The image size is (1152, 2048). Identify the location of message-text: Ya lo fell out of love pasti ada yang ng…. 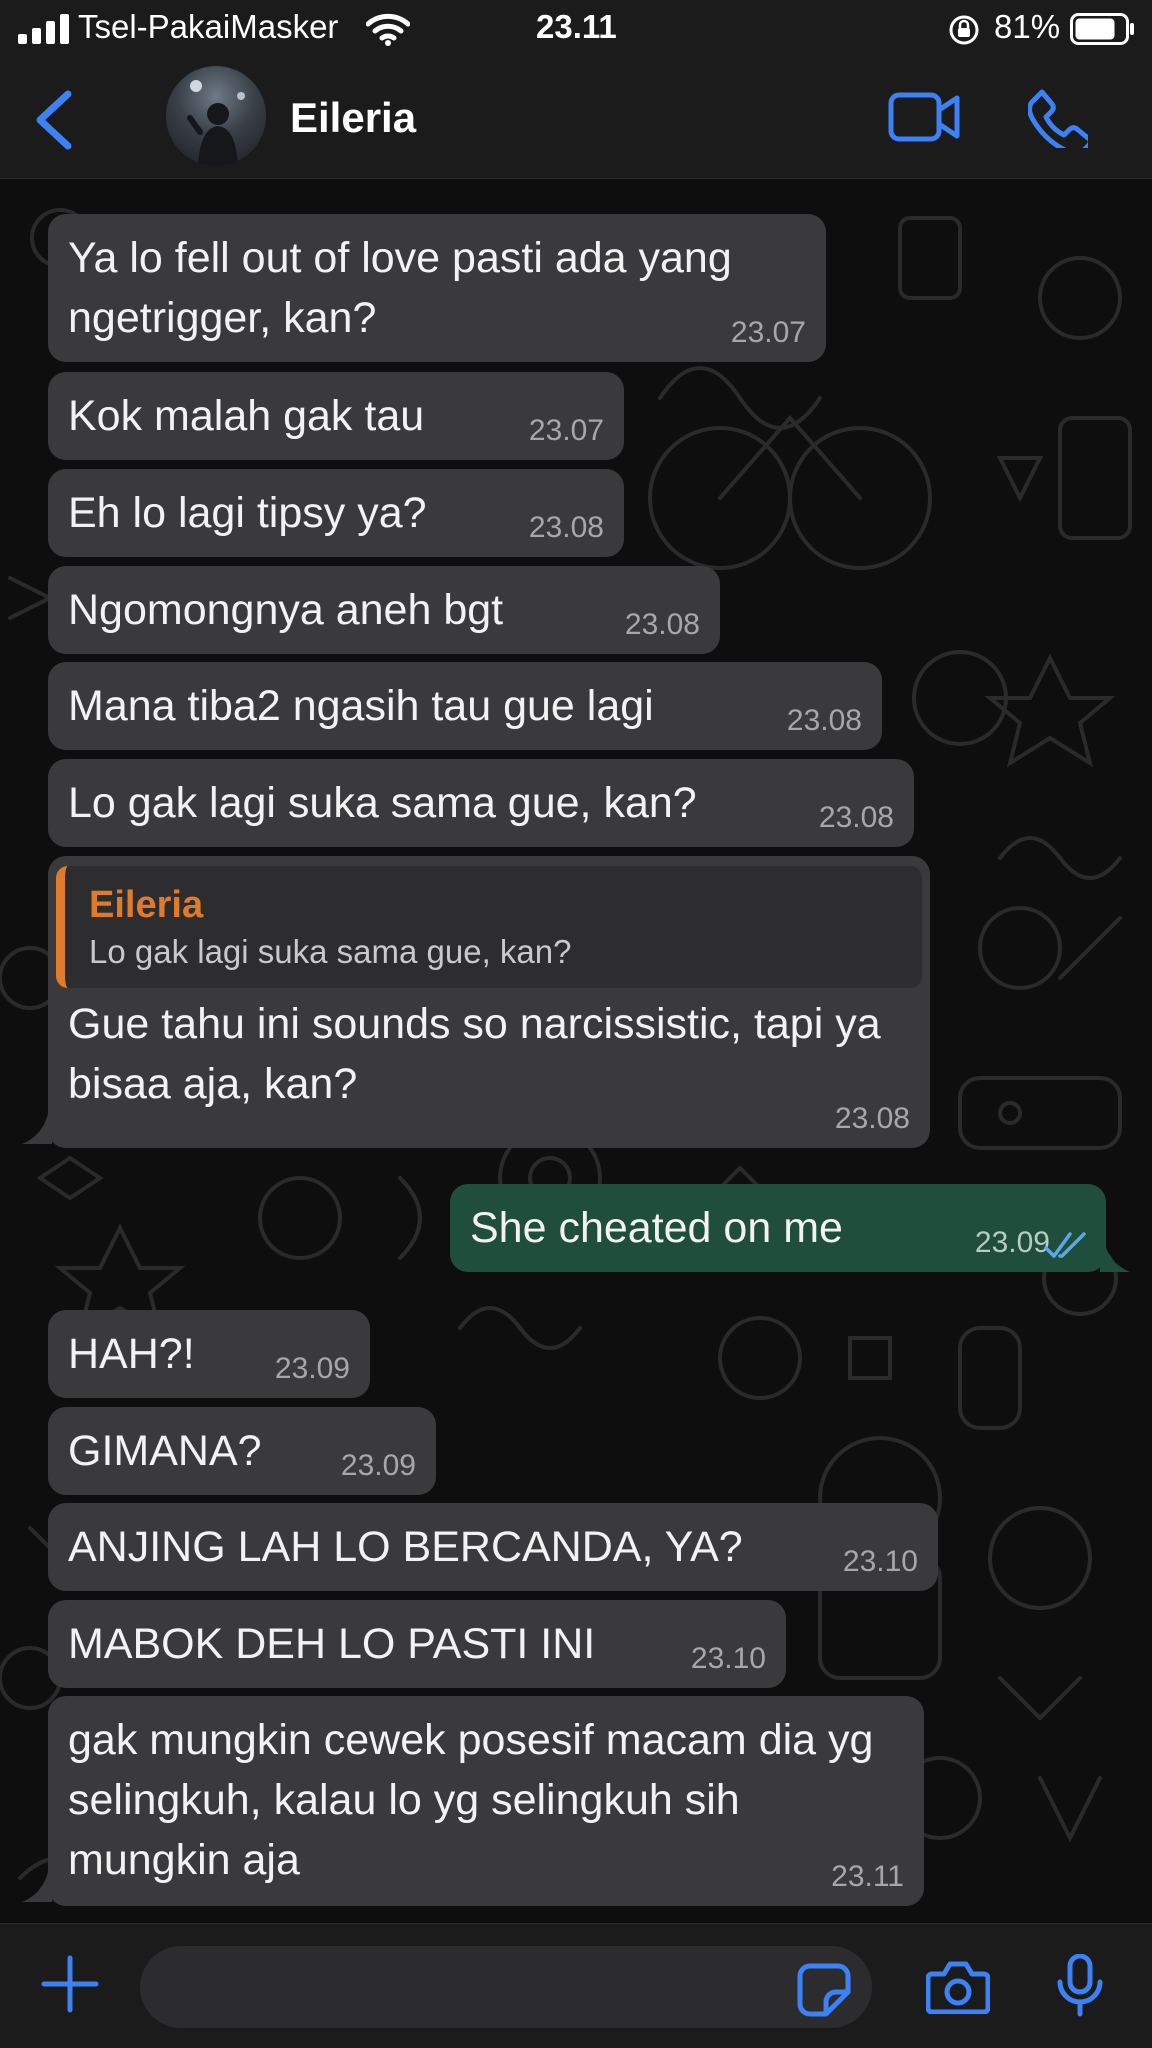
(400, 288).